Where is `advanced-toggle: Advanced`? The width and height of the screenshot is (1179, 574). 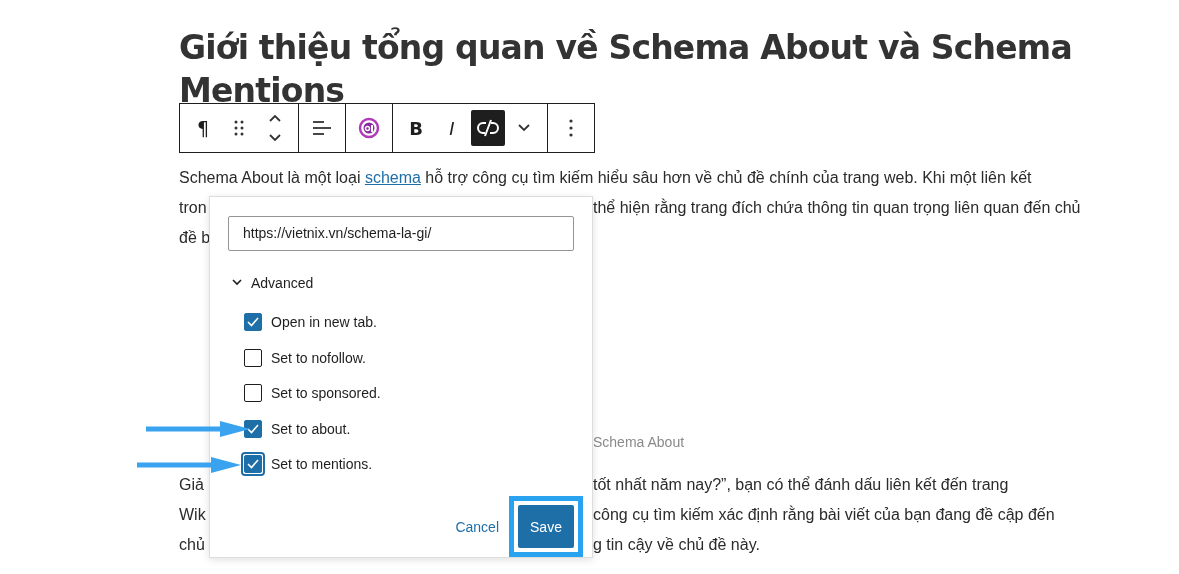
advanced-toggle: Advanced is located at coordinates (273, 282).